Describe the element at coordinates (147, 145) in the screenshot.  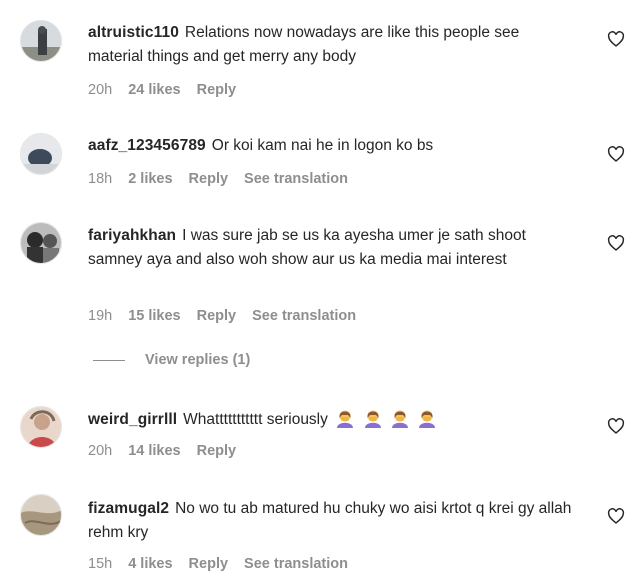
I see `comment-username: aafz_123456789` at that location.